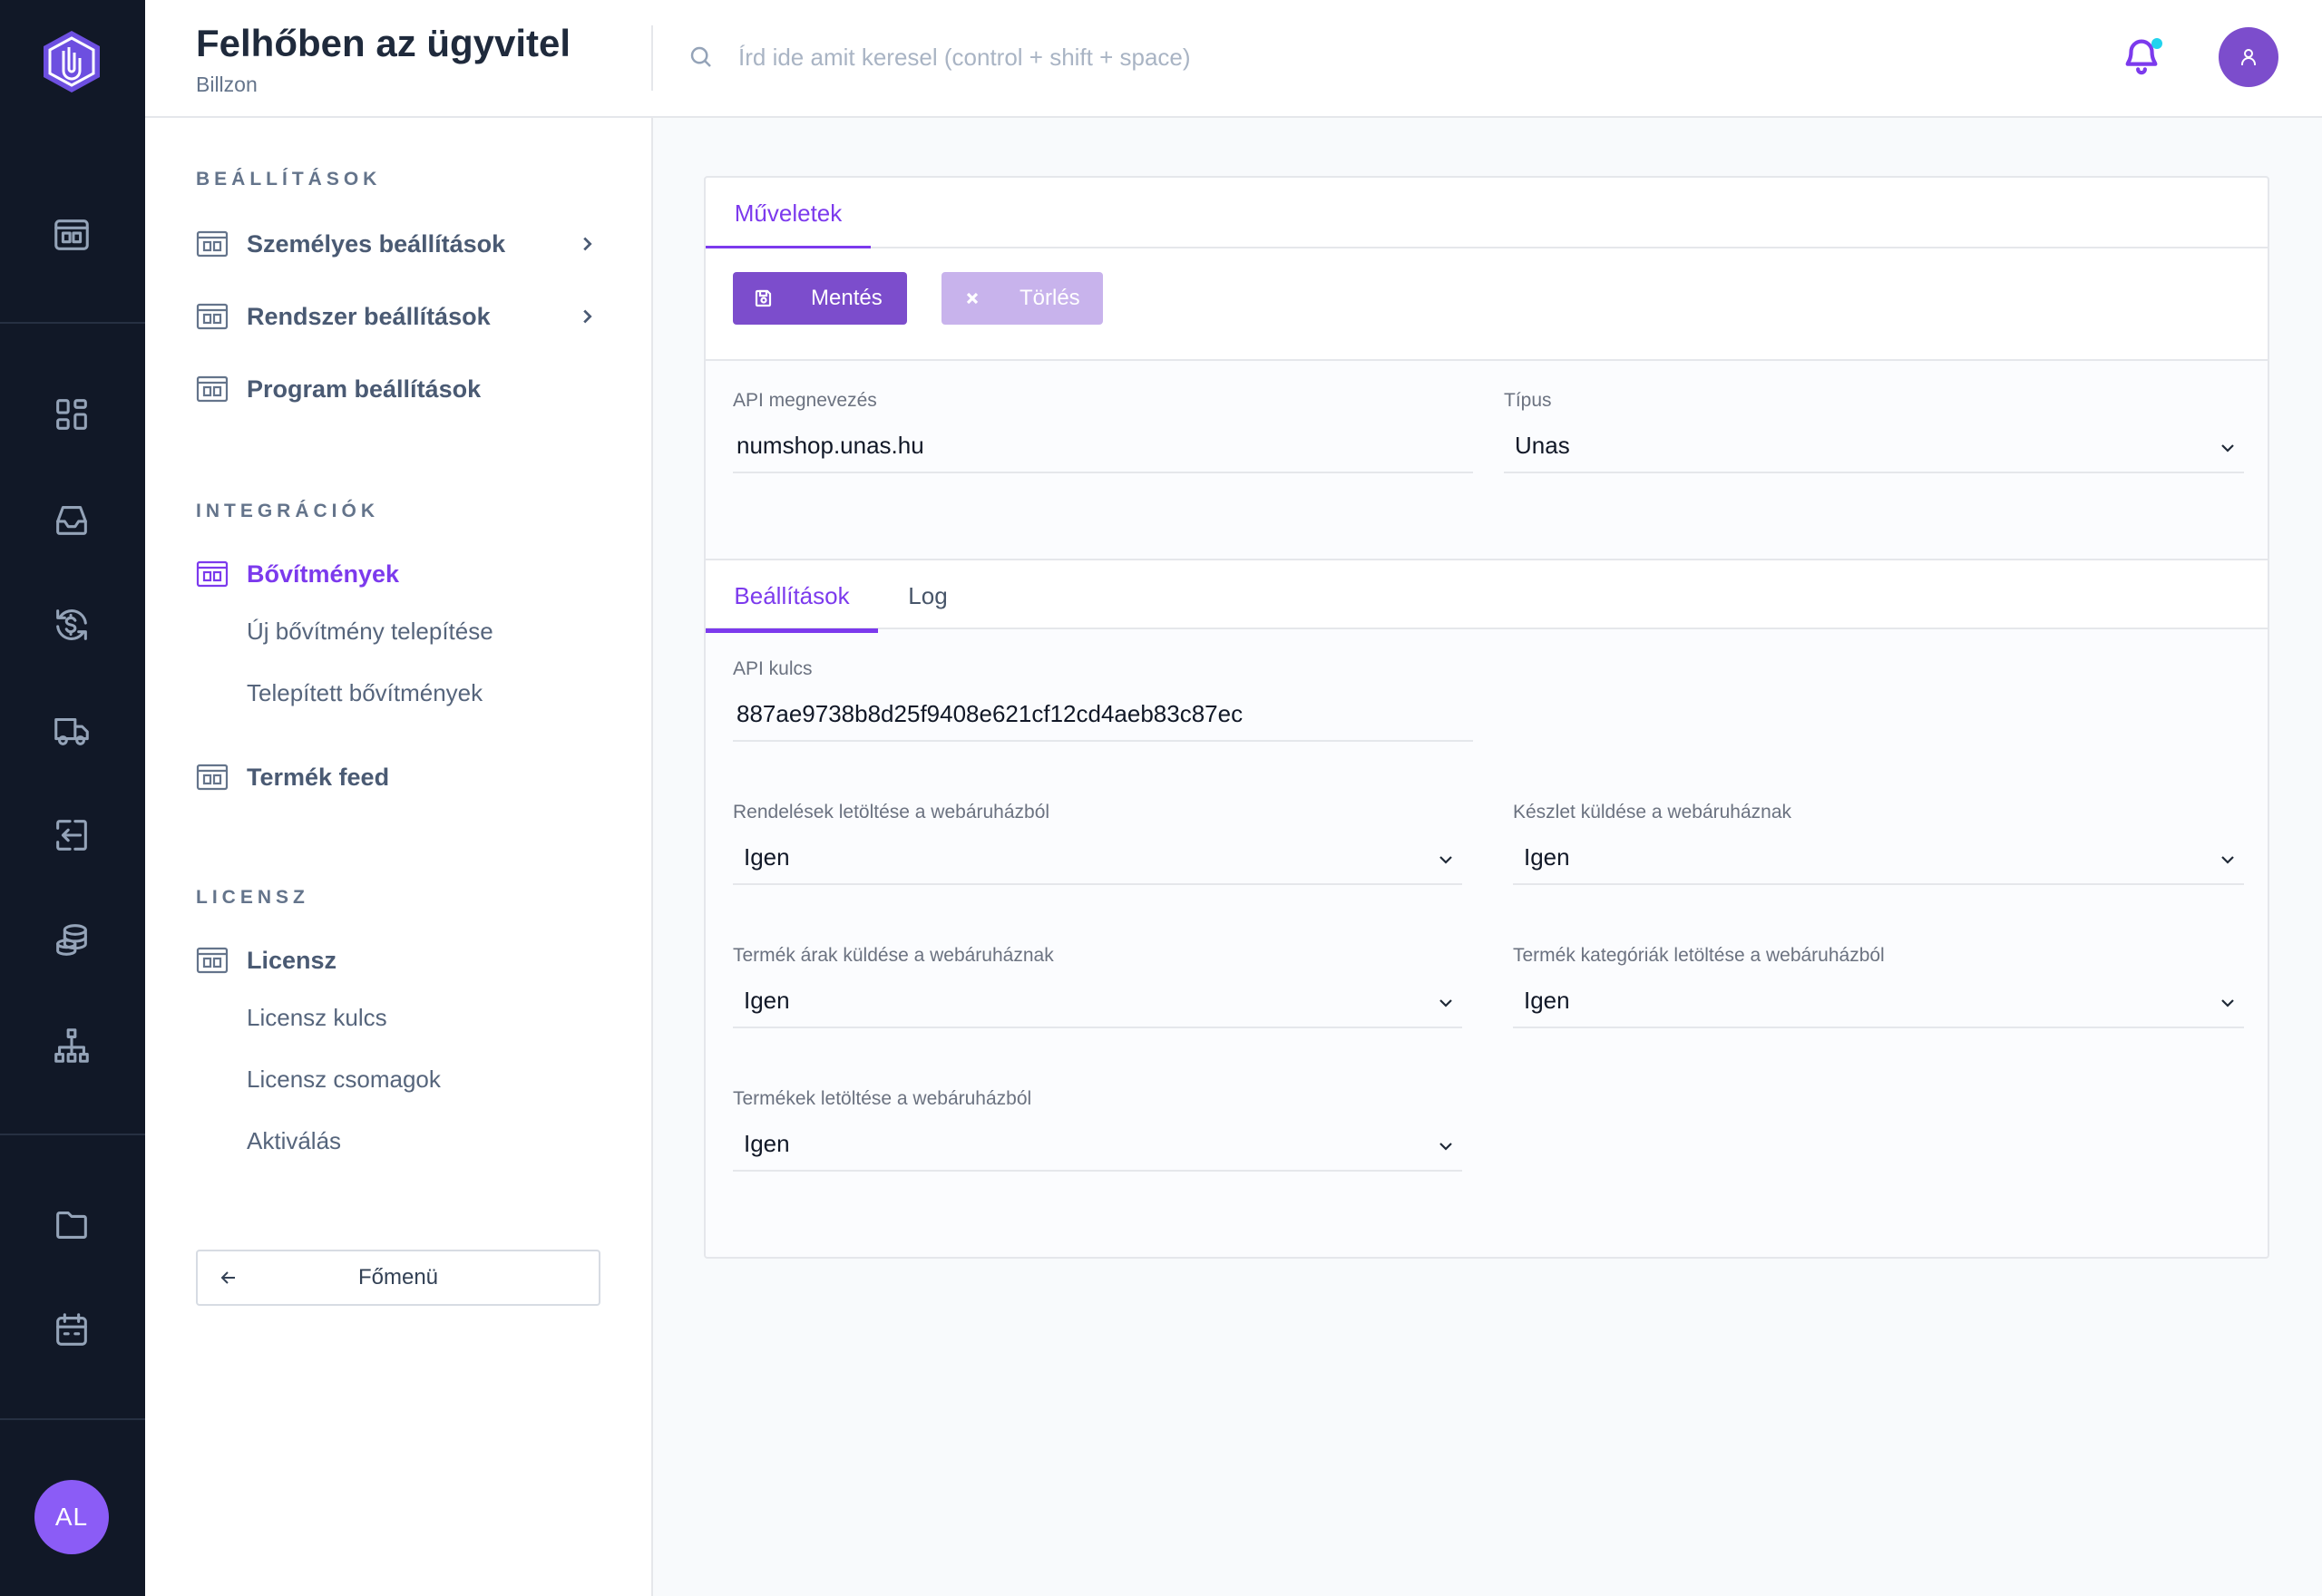 Image resolution: width=2322 pixels, height=1596 pixels. What do you see at coordinates (1097, 1144) in the screenshot?
I see `products-download-select: Igen` at bounding box center [1097, 1144].